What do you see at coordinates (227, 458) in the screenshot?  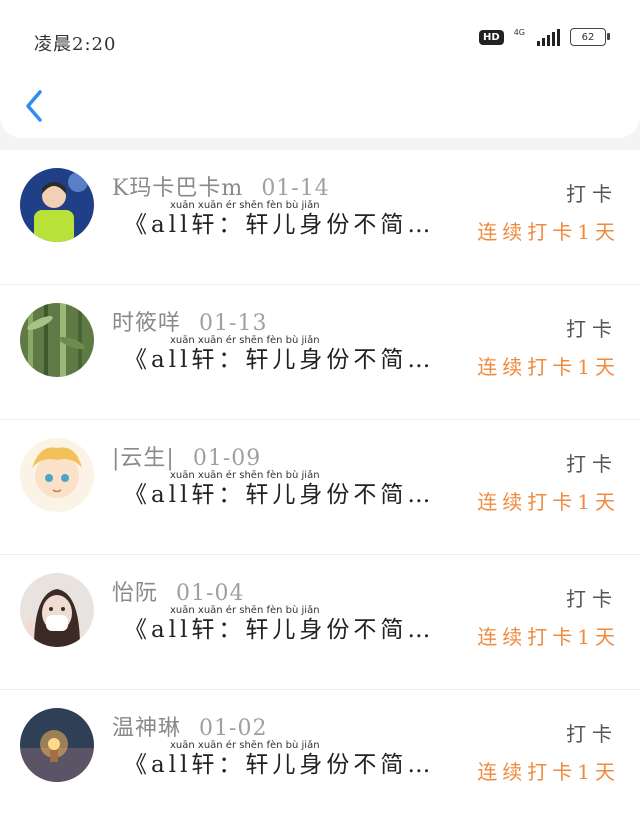 I see `checkin-date: 01-09` at bounding box center [227, 458].